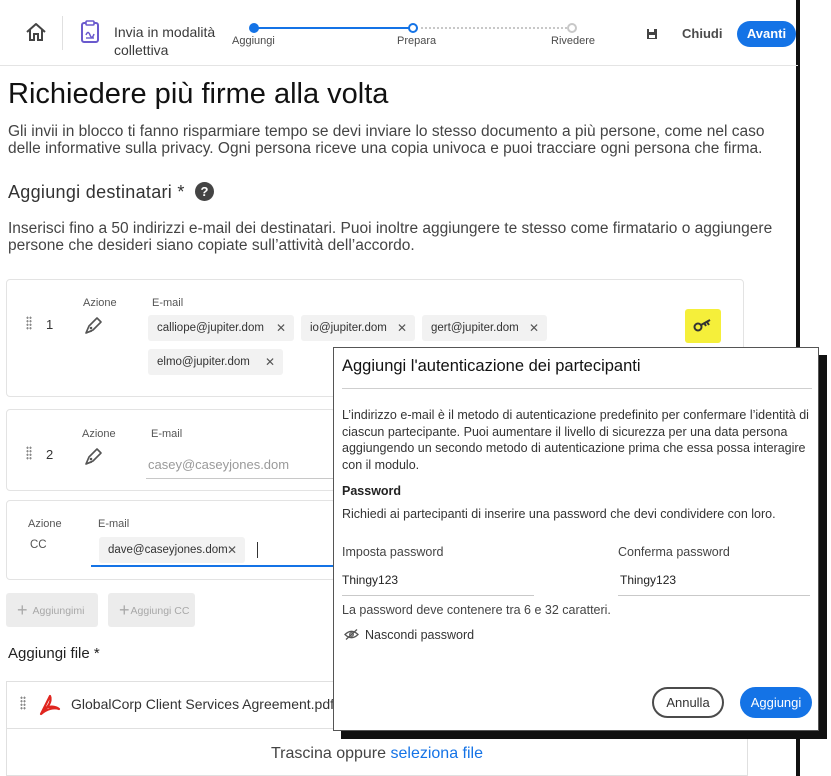  Describe the element at coordinates (203, 704) in the screenshot. I see `file-name: GlobalCorp Client Services Agreement.pdf` at that location.